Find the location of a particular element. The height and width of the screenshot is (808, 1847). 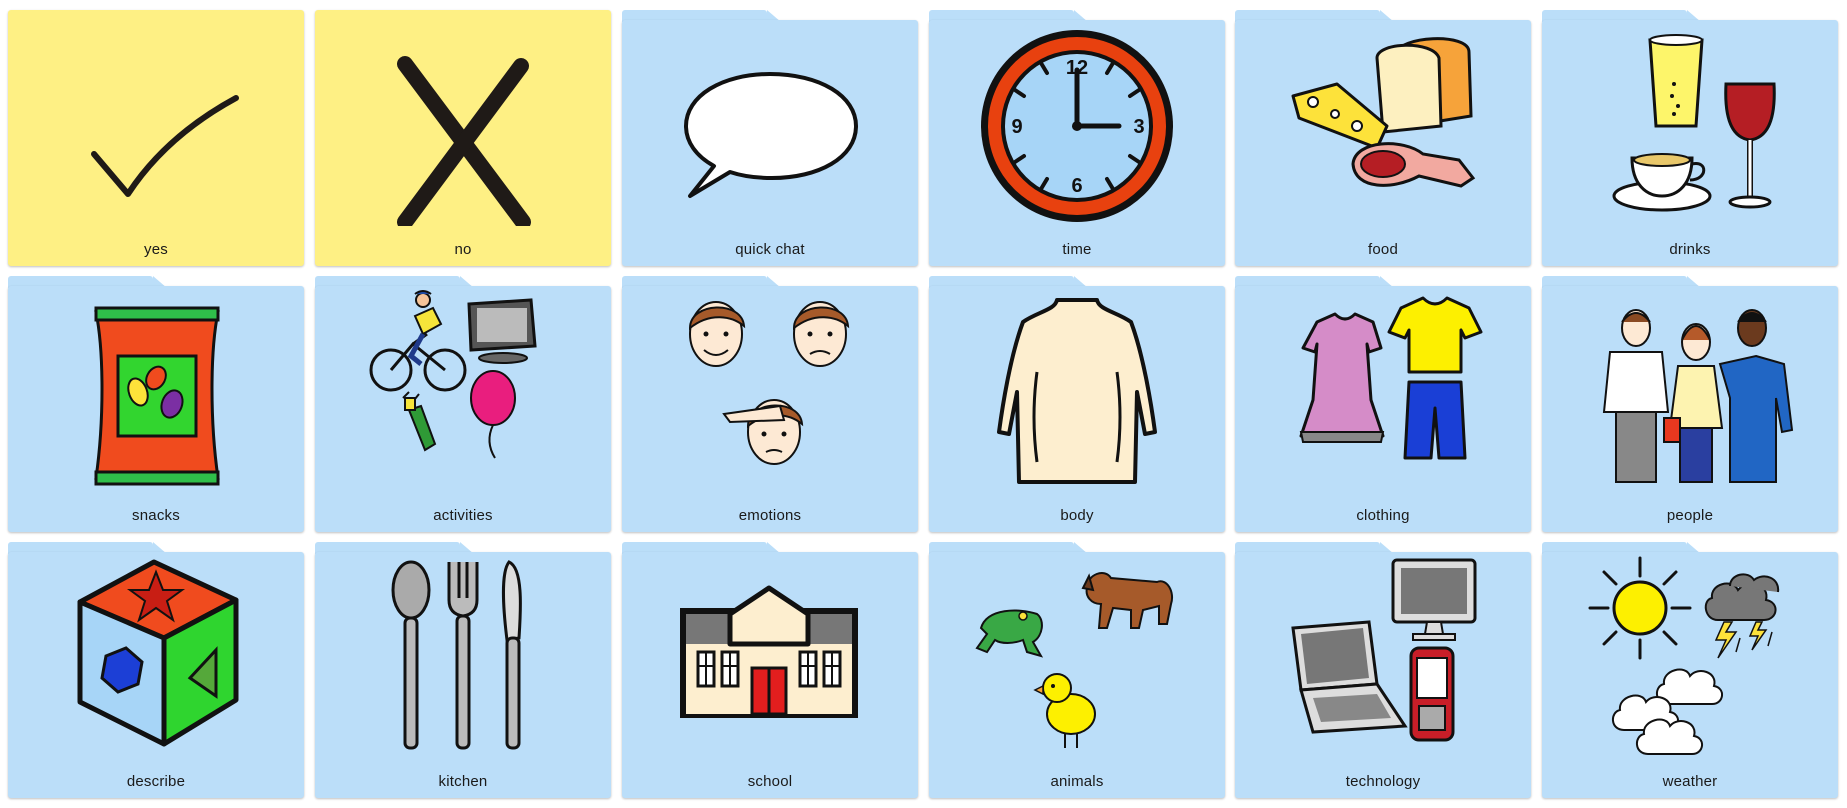

tile-no: no is located at coordinates (463, 138).